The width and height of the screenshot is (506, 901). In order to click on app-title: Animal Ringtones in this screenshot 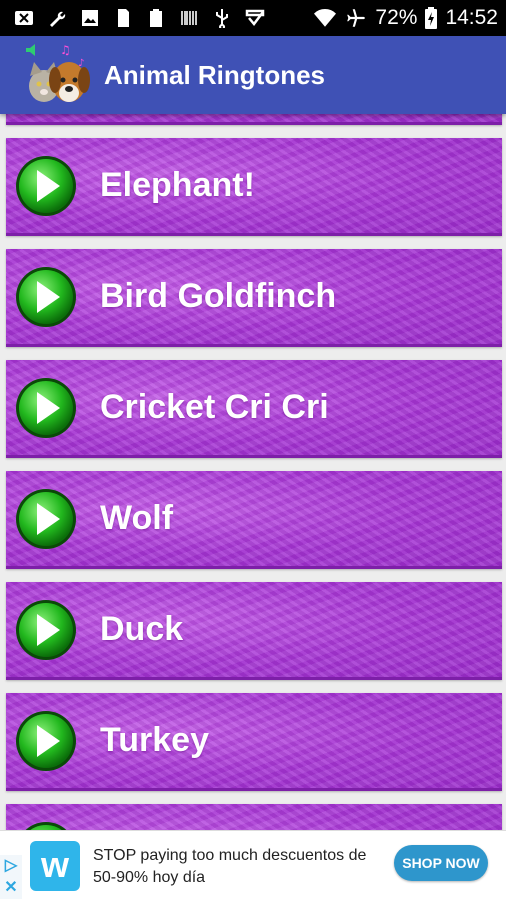, I will do `click(215, 74)`.